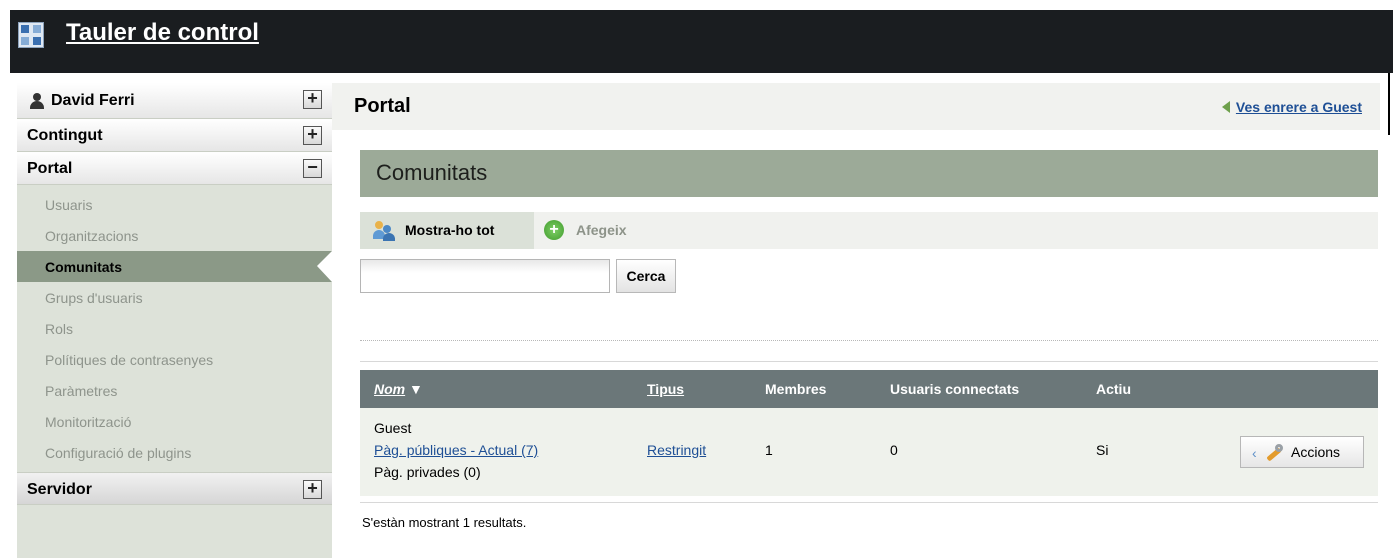 The width and height of the screenshot is (1393, 558). I want to click on tab-label: Afegeix, so click(601, 230).